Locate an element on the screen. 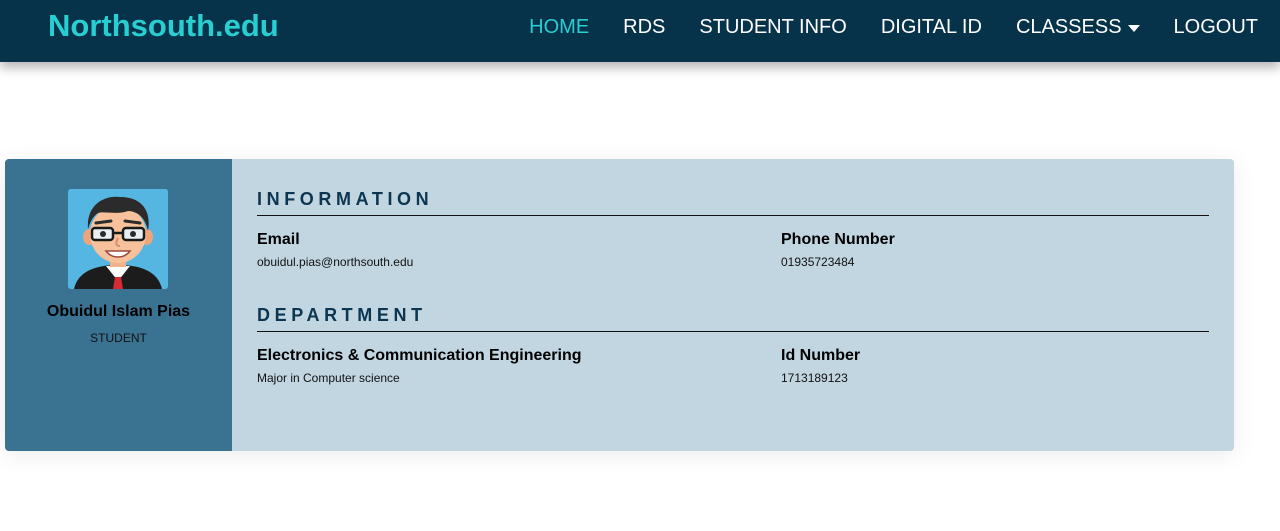 The image size is (1280, 531). nav-digital-id-link: DIGITAL ID is located at coordinates (931, 27).